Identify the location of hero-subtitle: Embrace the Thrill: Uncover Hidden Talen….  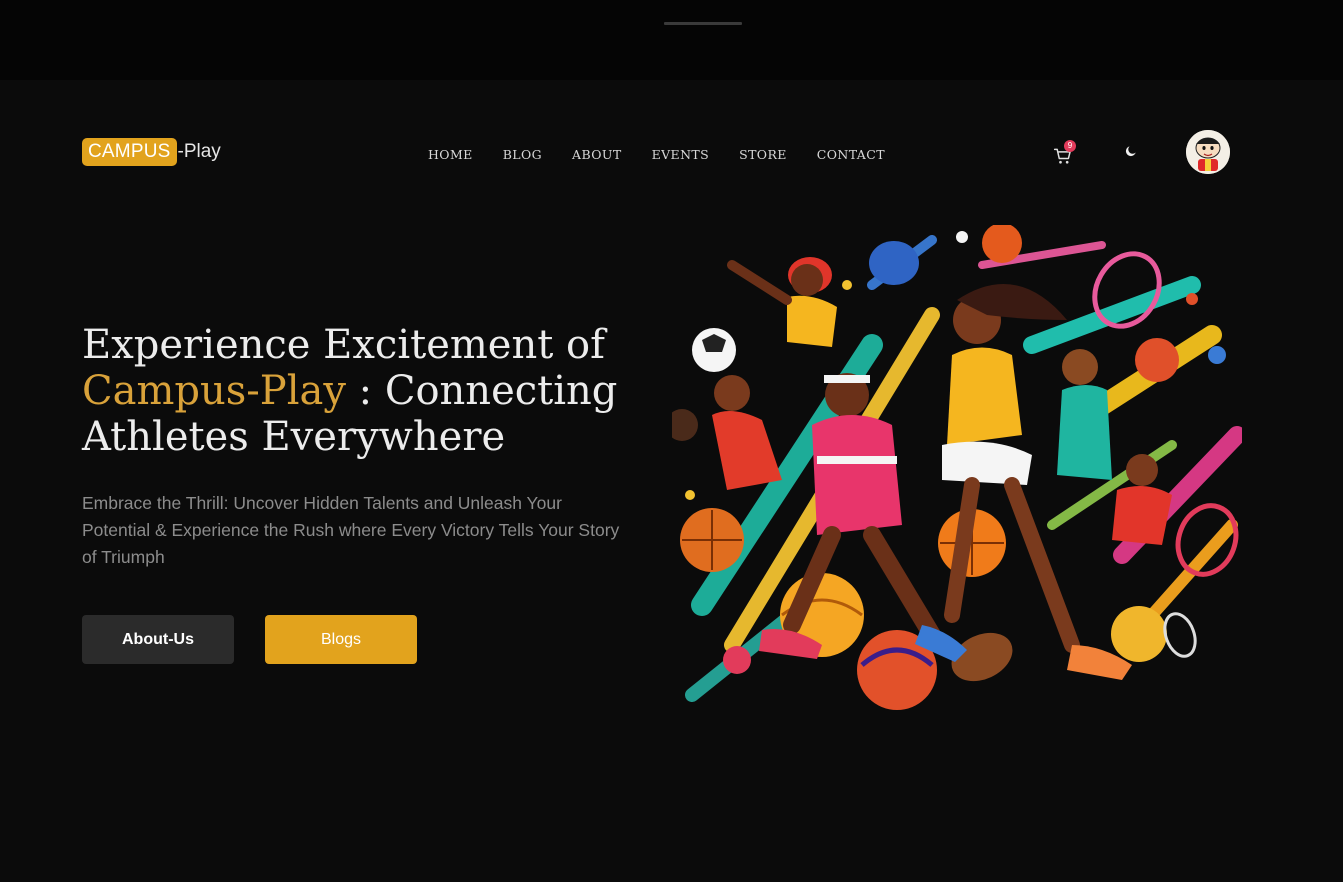
(351, 530).